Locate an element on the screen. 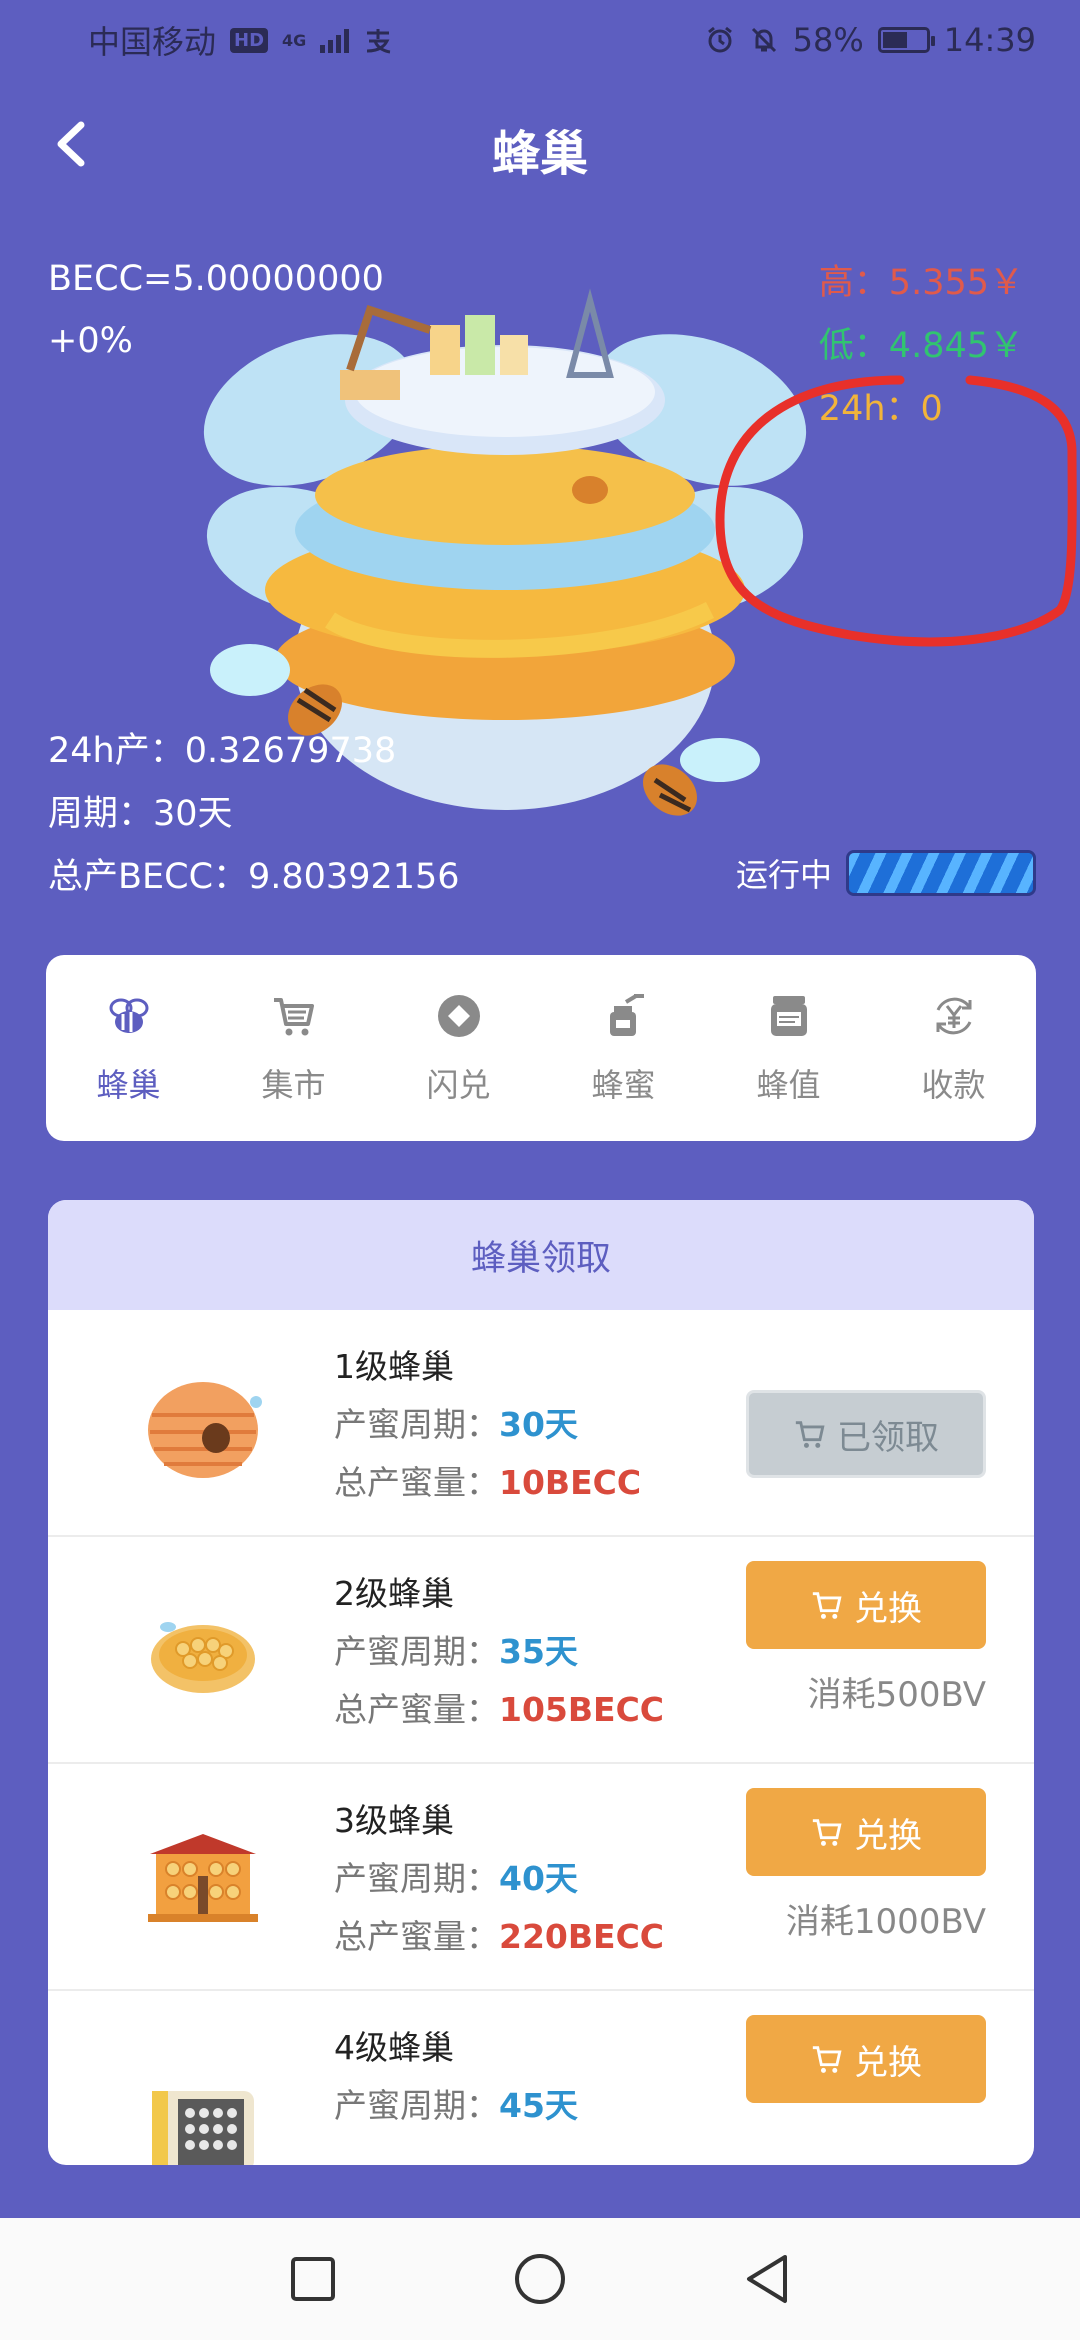  page-title: 蜂巢 is located at coordinates (539, 154).